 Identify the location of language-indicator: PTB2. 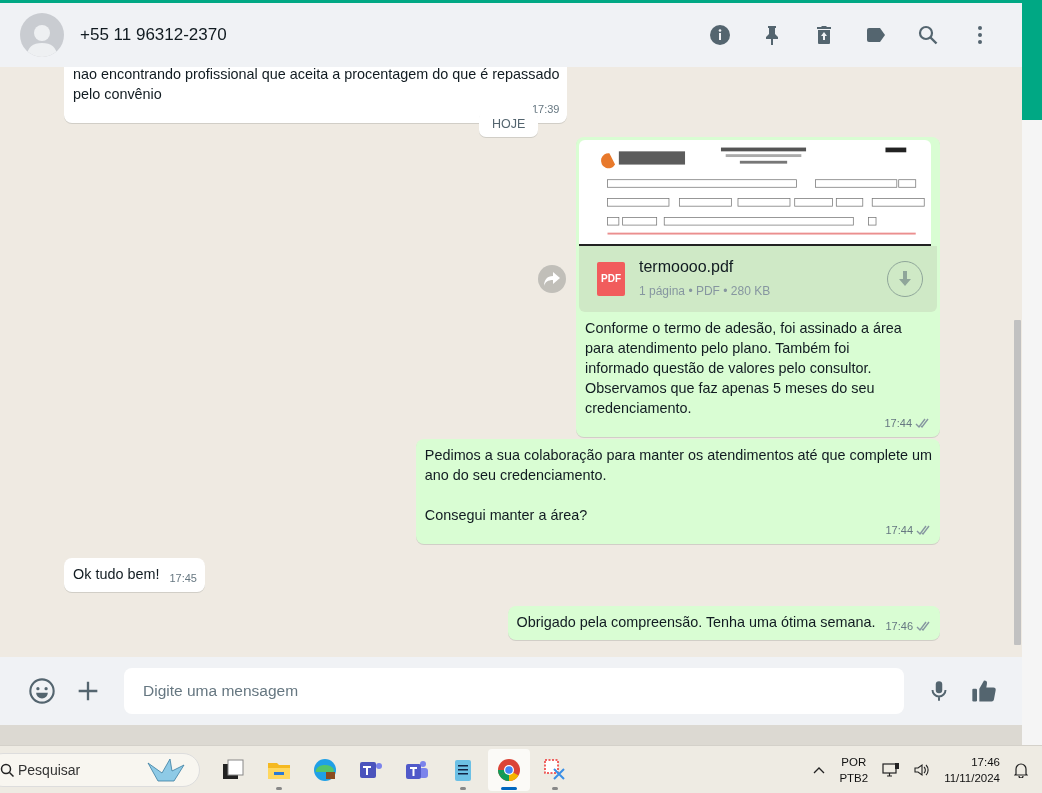
(854, 777).